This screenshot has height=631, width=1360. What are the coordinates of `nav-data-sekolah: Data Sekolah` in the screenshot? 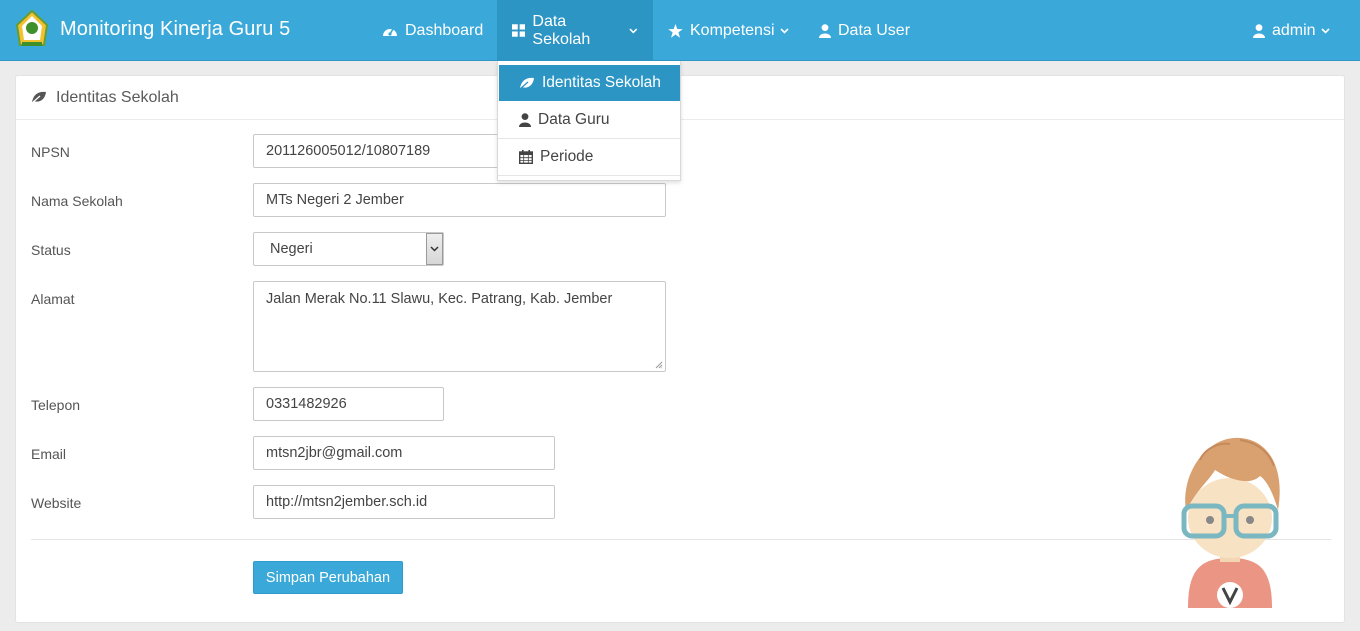 It's located at (575, 30).